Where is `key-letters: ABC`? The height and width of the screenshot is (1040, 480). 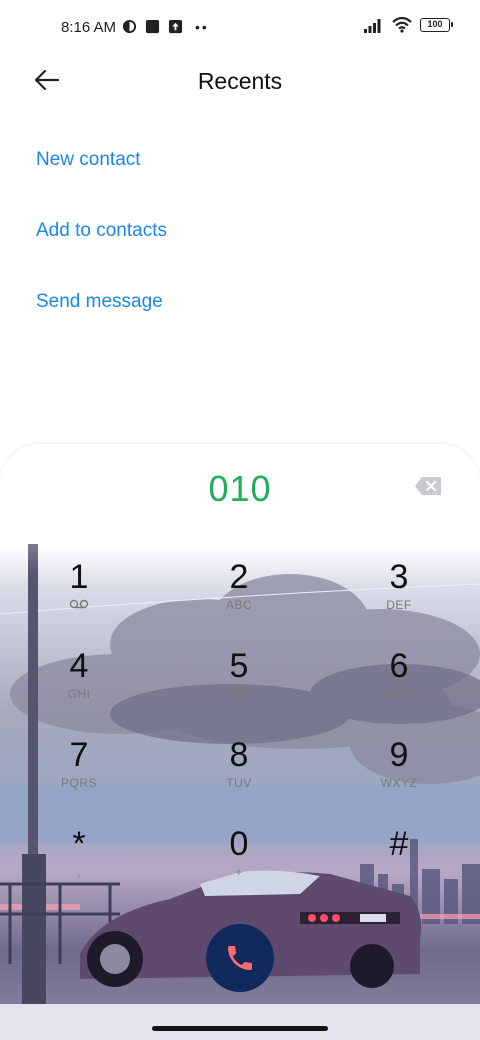
key-letters: ABC is located at coordinates (239, 605).